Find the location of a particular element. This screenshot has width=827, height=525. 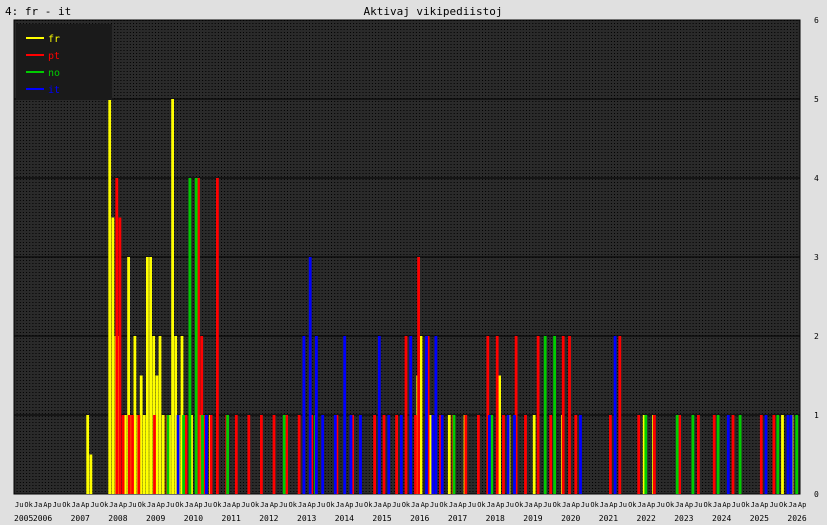

chart-left-label: 4: fr - it is located at coordinates (38, 11).